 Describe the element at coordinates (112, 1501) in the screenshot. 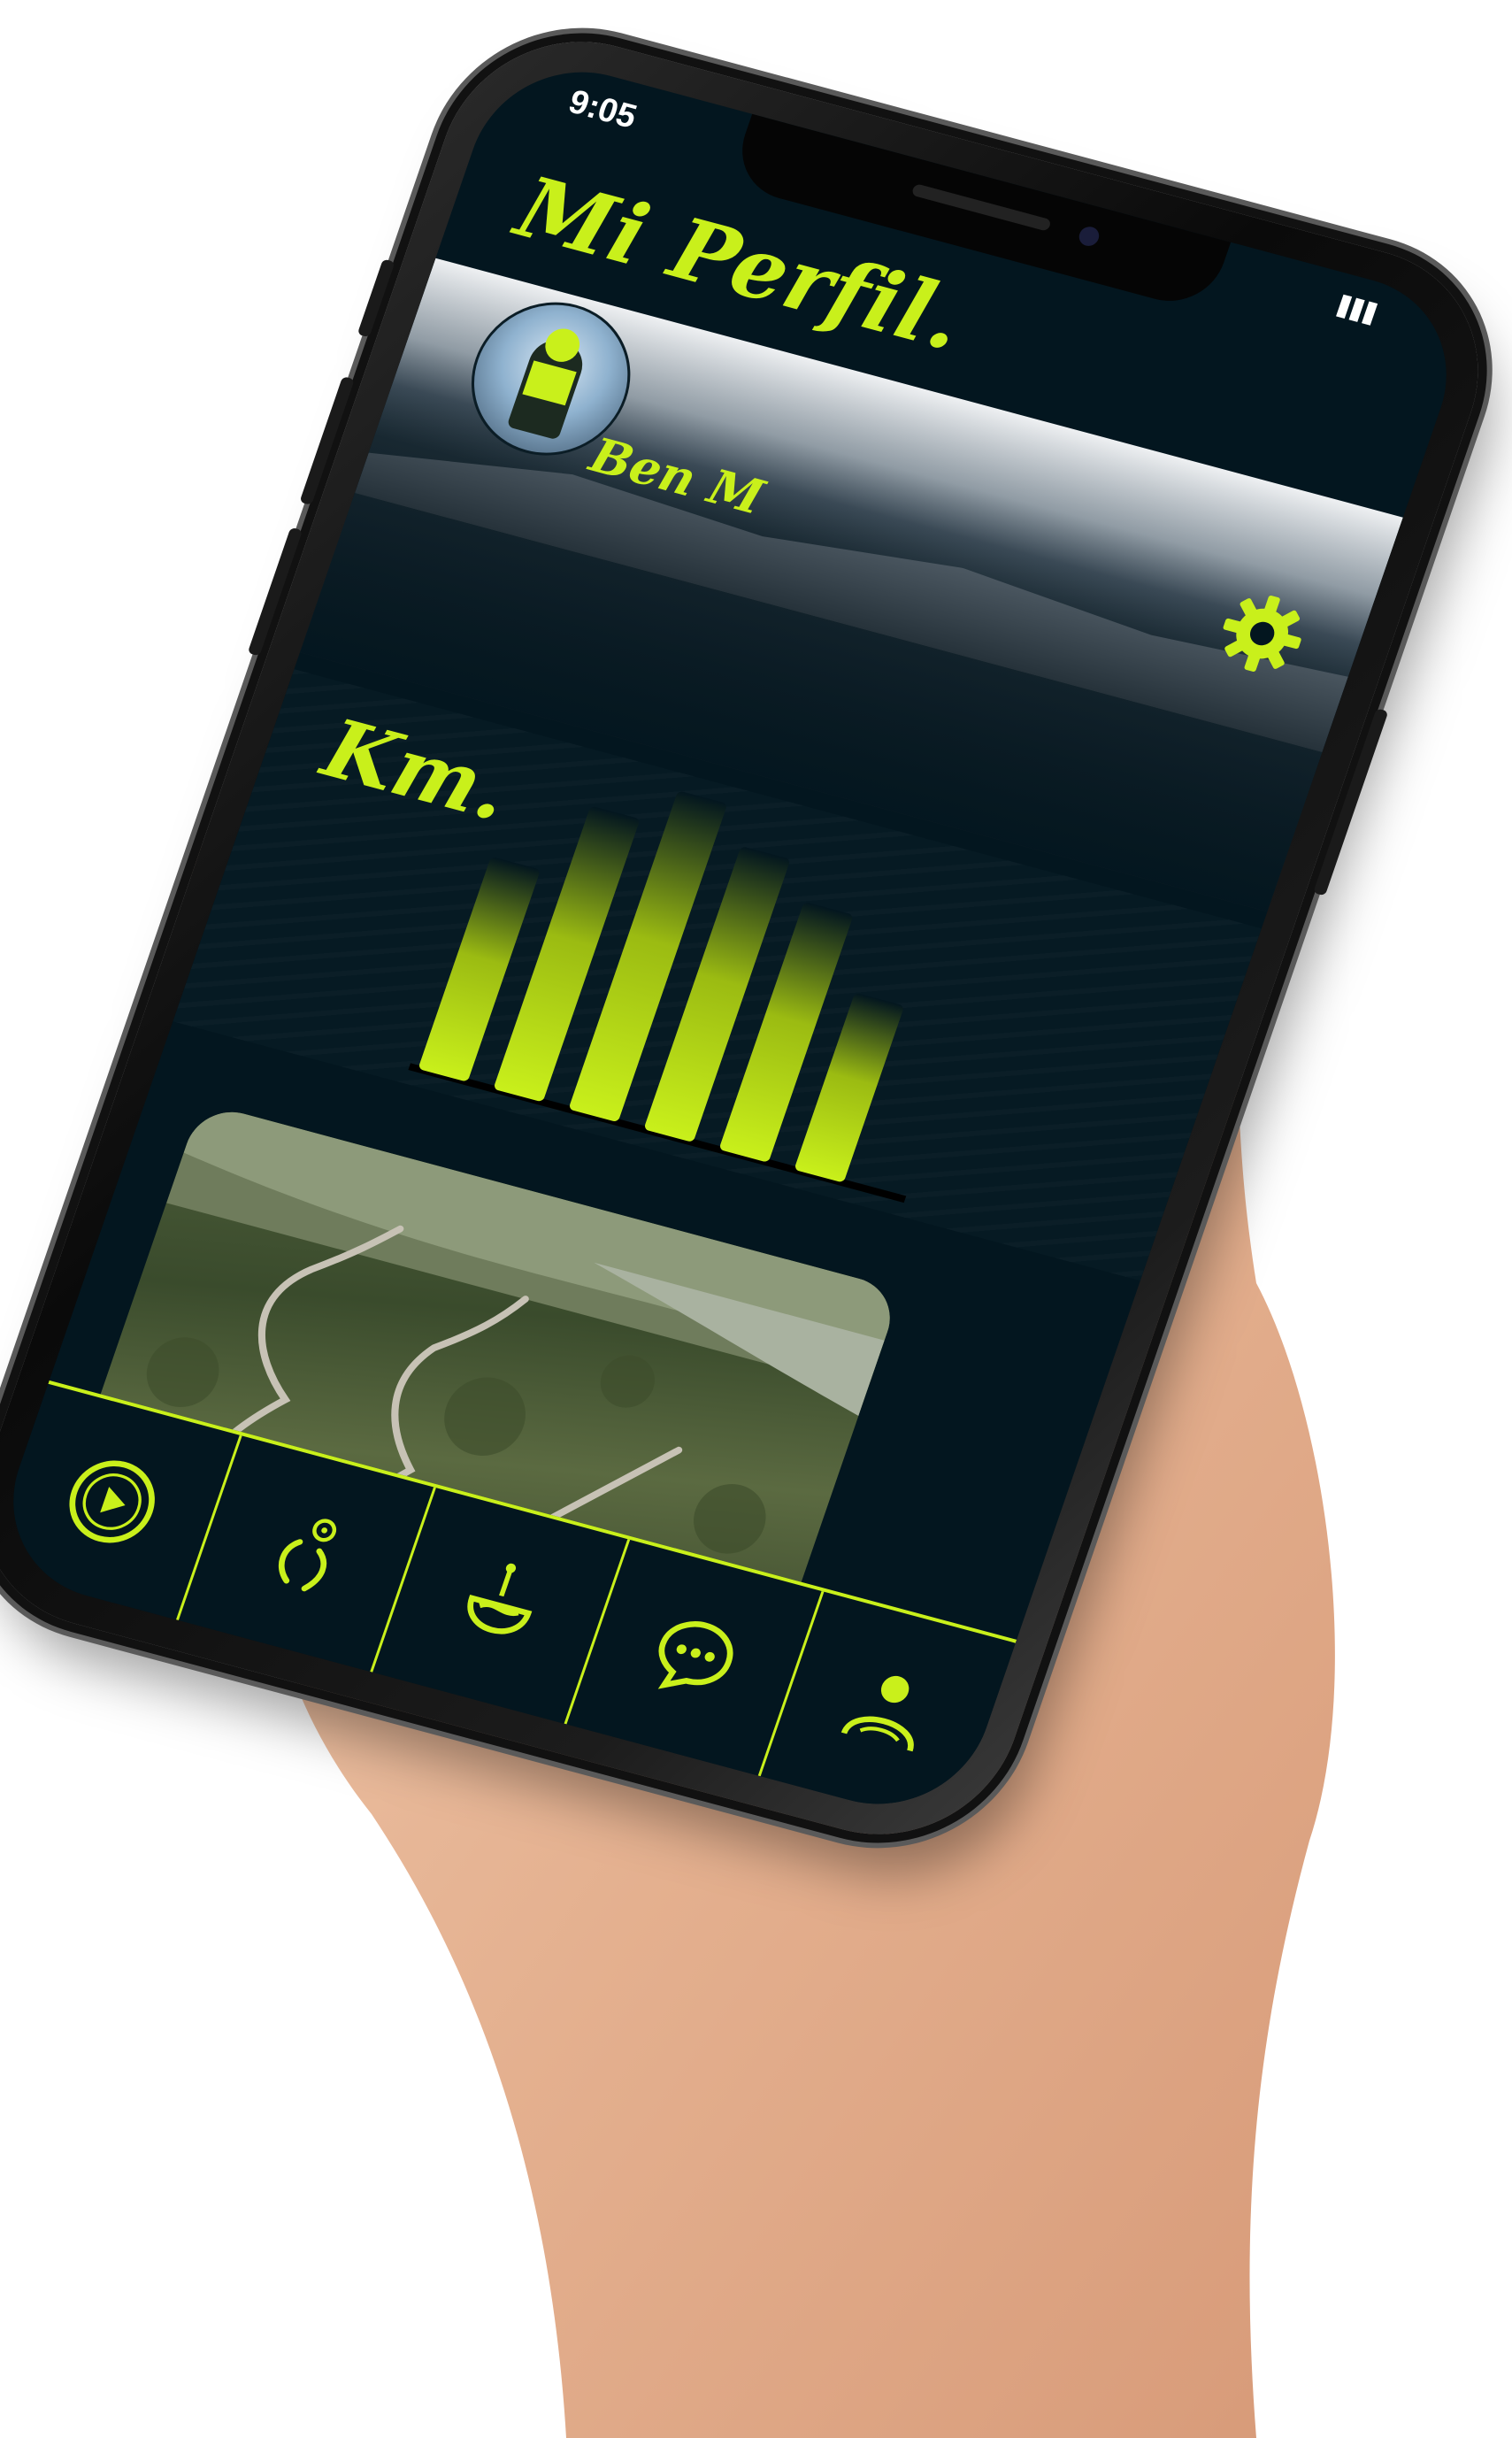

I see `play-circle-icon` at that location.